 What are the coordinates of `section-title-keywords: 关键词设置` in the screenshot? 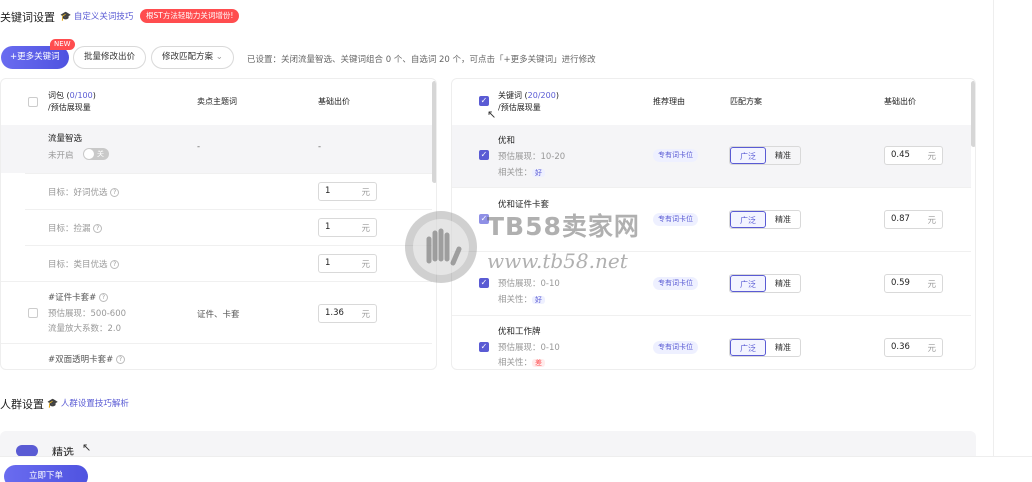 It's located at (27, 17).